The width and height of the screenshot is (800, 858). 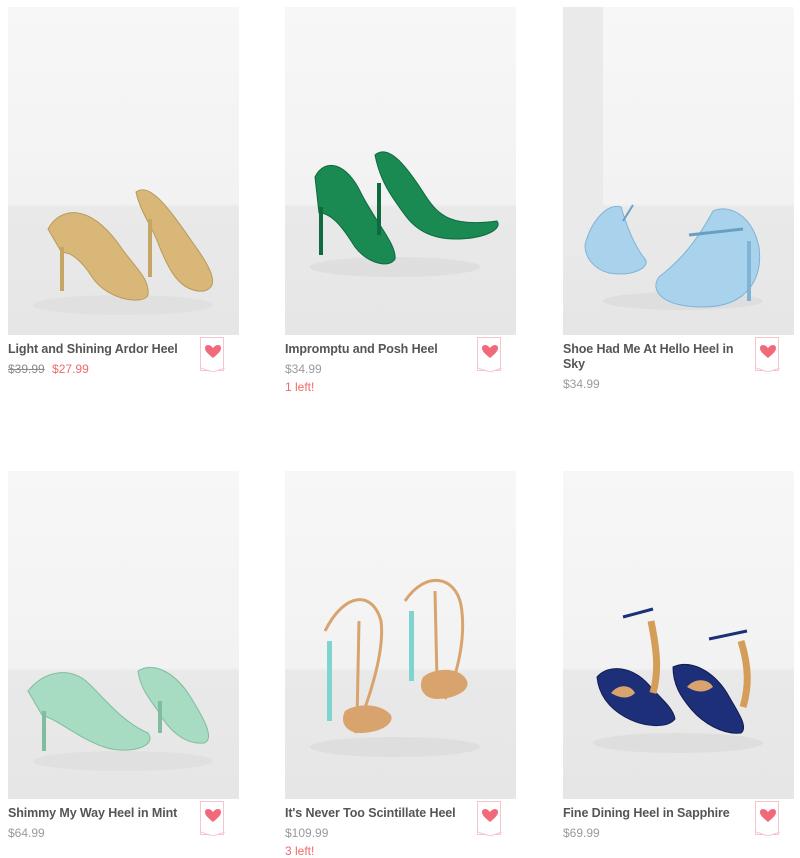 I want to click on sale-price: $27.99, so click(x=70, y=369).